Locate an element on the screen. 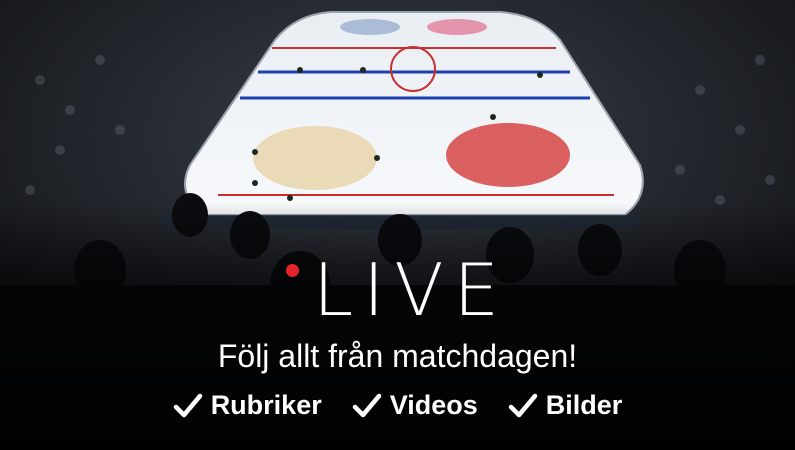  feature-label: Videos is located at coordinates (433, 405).